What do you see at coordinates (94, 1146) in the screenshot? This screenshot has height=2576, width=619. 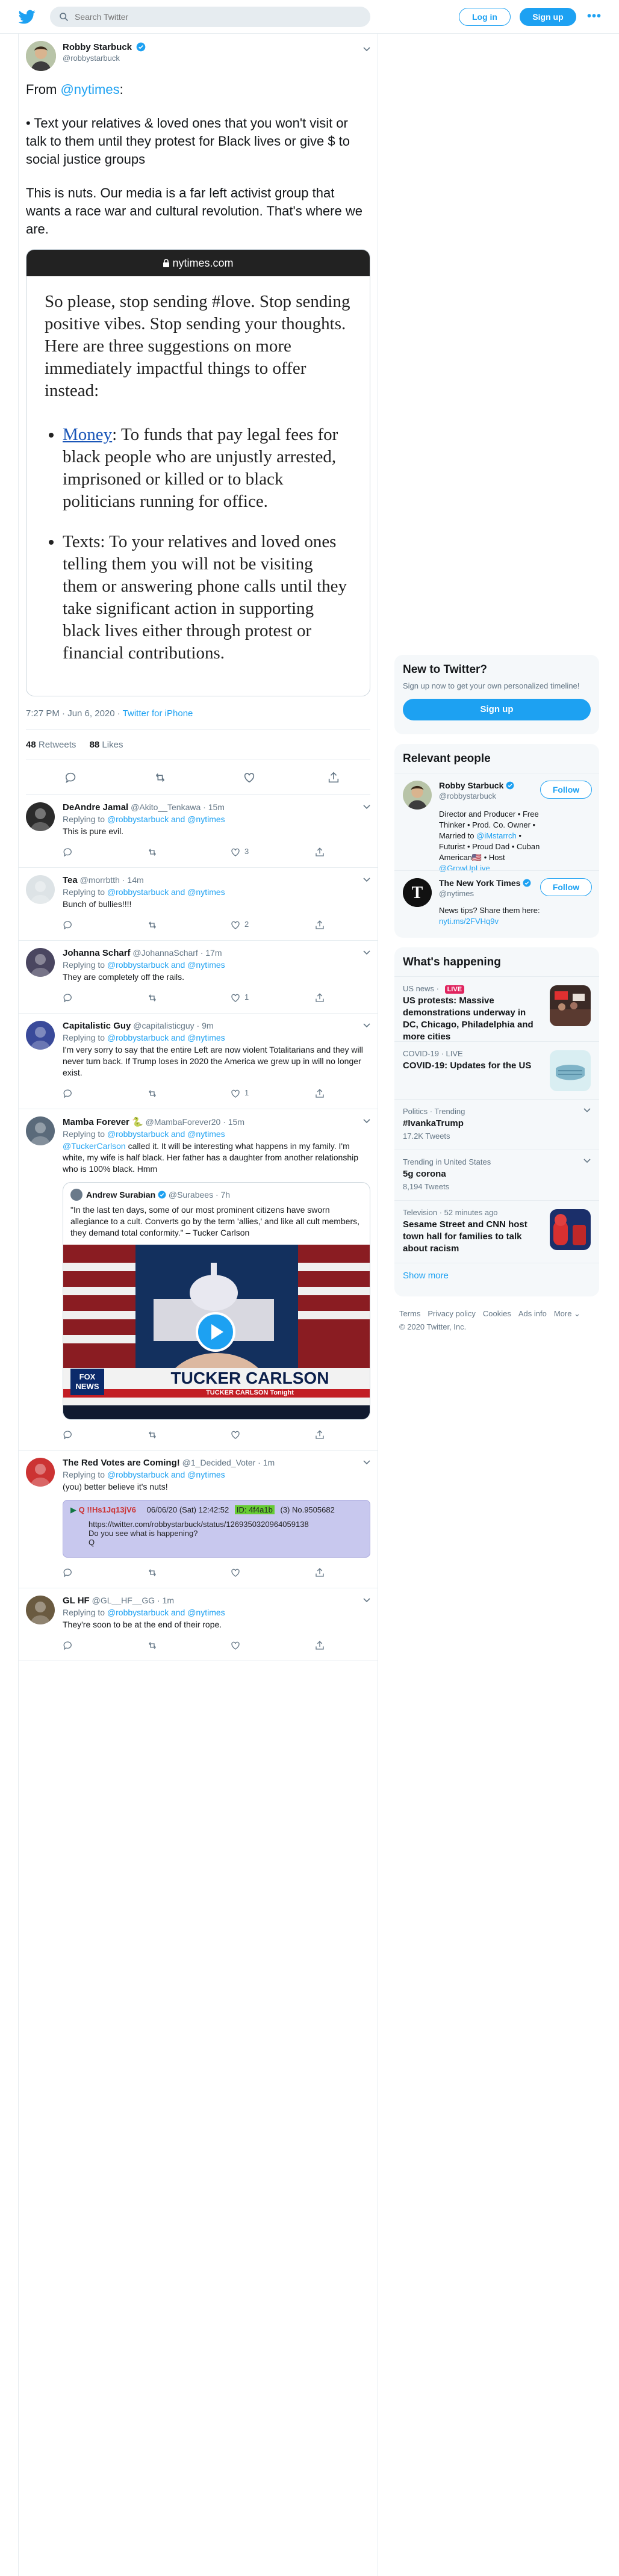 I see `mention-link: @TuckerCarlson` at bounding box center [94, 1146].